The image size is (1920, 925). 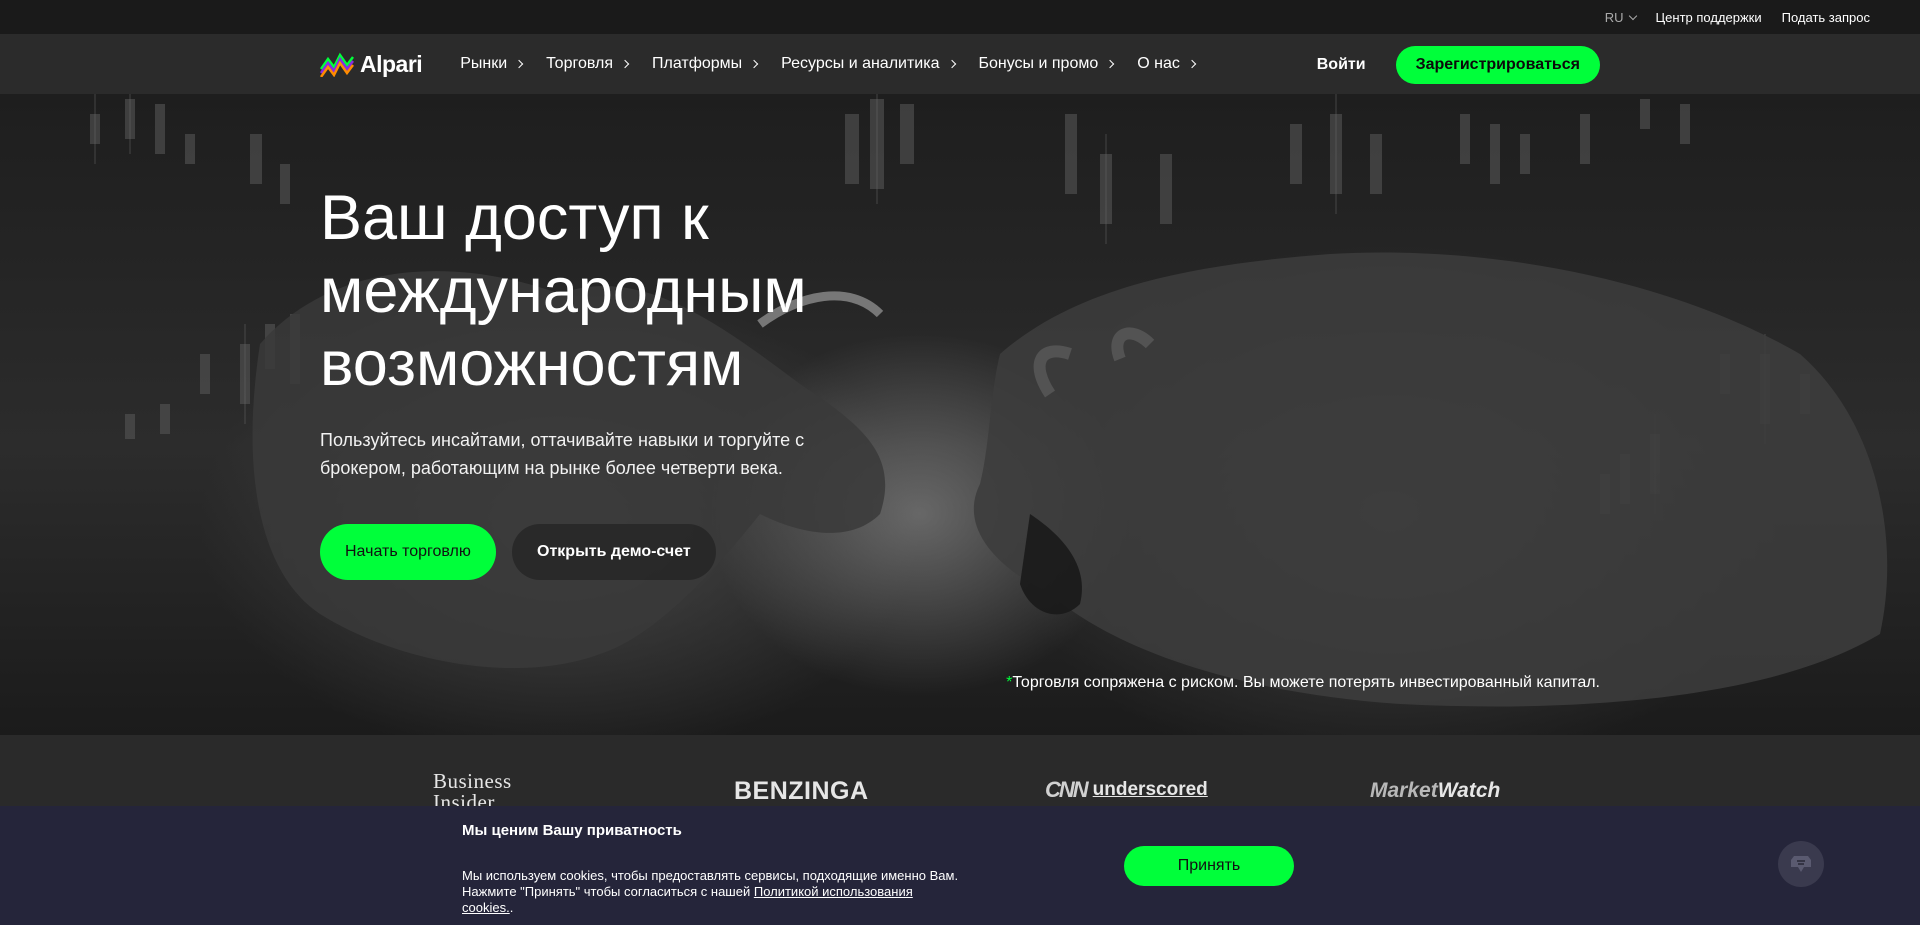 What do you see at coordinates (1341, 65) in the screenshot?
I see `login-link: Войти` at bounding box center [1341, 65].